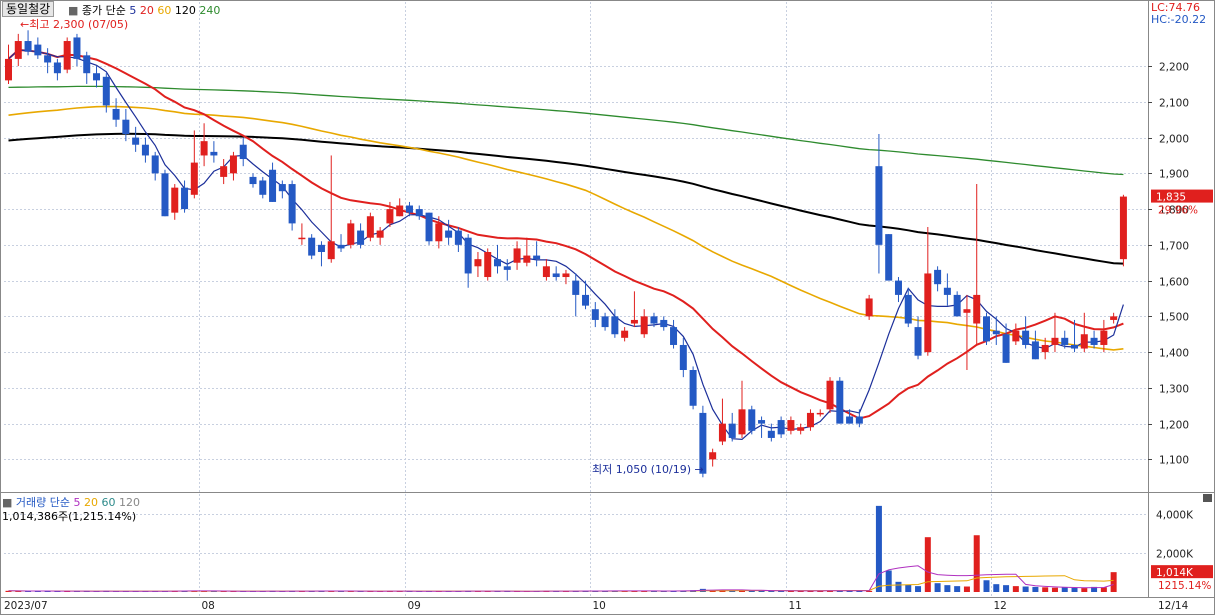 The image size is (1215, 615). What do you see at coordinates (1174, 283) in the screenshot?
I see `price-tick-label: 1,600` at bounding box center [1174, 283].